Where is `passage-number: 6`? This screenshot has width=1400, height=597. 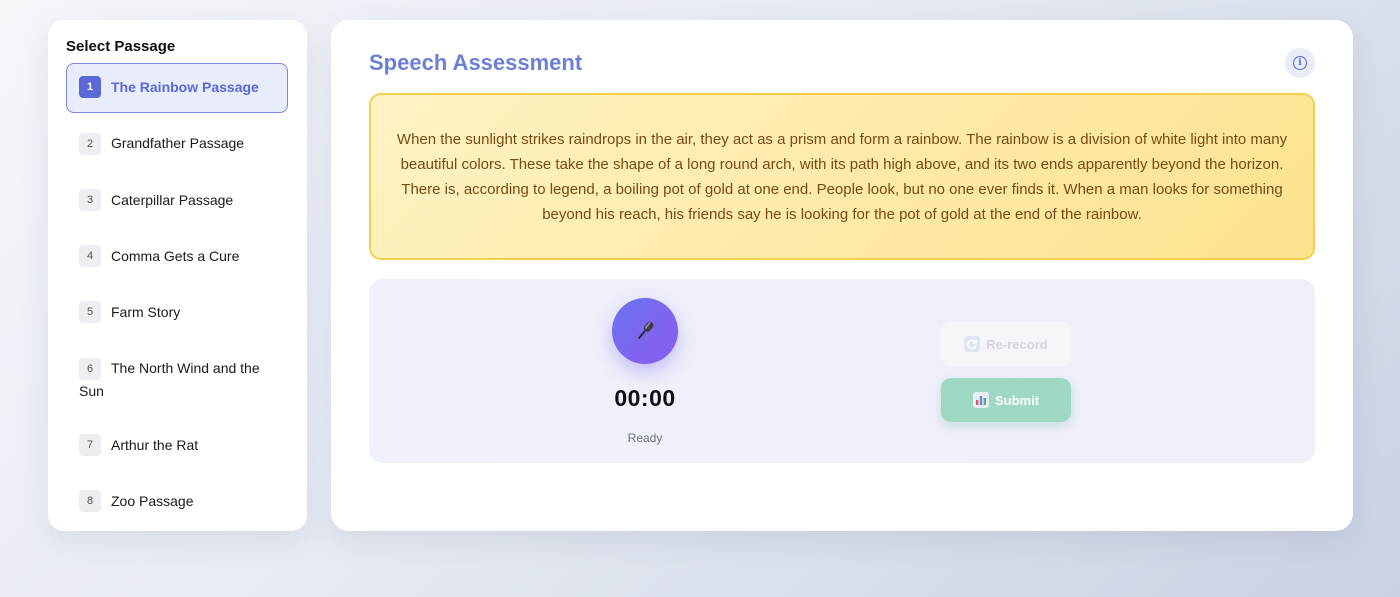
passage-number: 6 is located at coordinates (90, 368).